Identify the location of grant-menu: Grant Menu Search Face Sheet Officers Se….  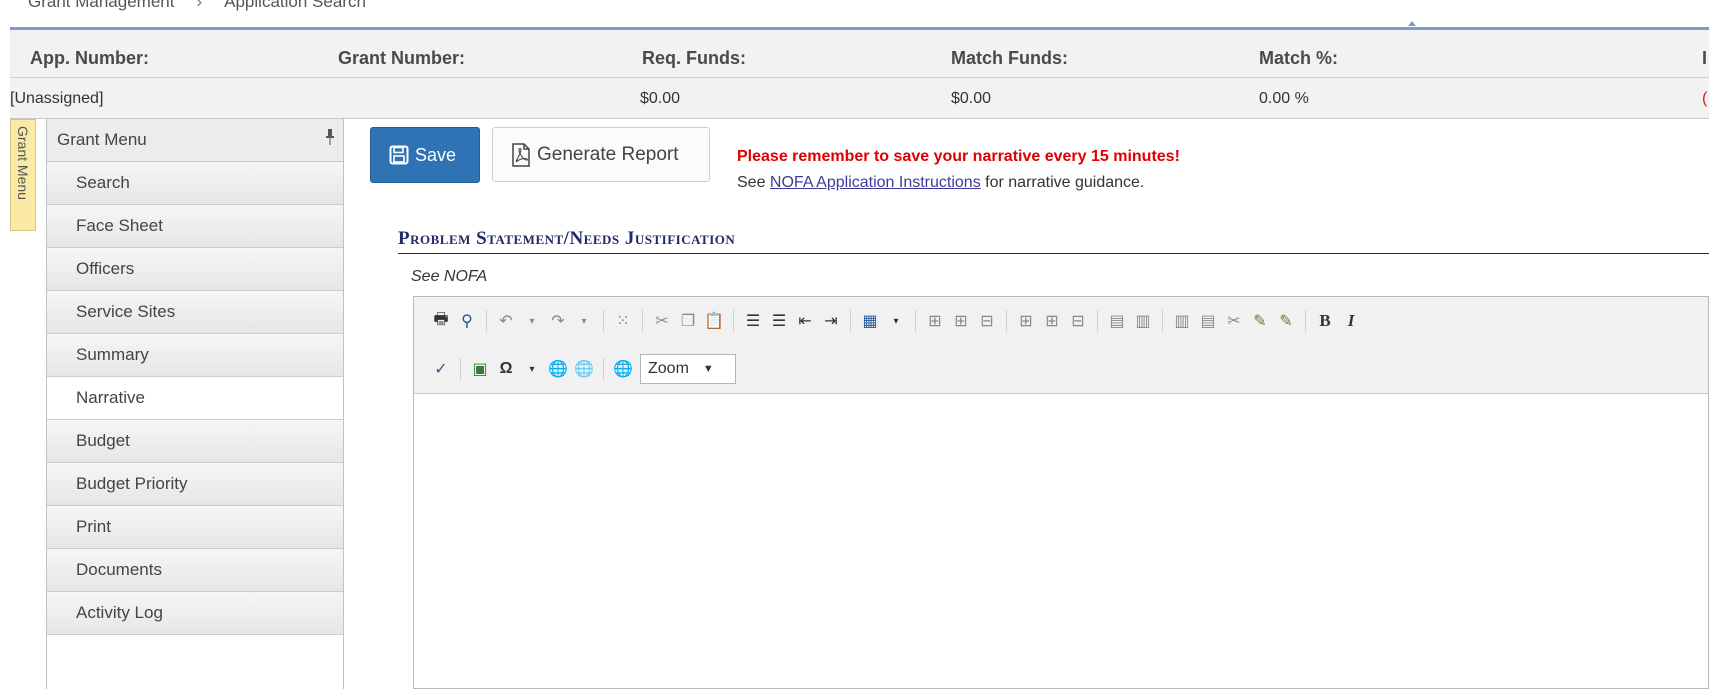
(195, 404).